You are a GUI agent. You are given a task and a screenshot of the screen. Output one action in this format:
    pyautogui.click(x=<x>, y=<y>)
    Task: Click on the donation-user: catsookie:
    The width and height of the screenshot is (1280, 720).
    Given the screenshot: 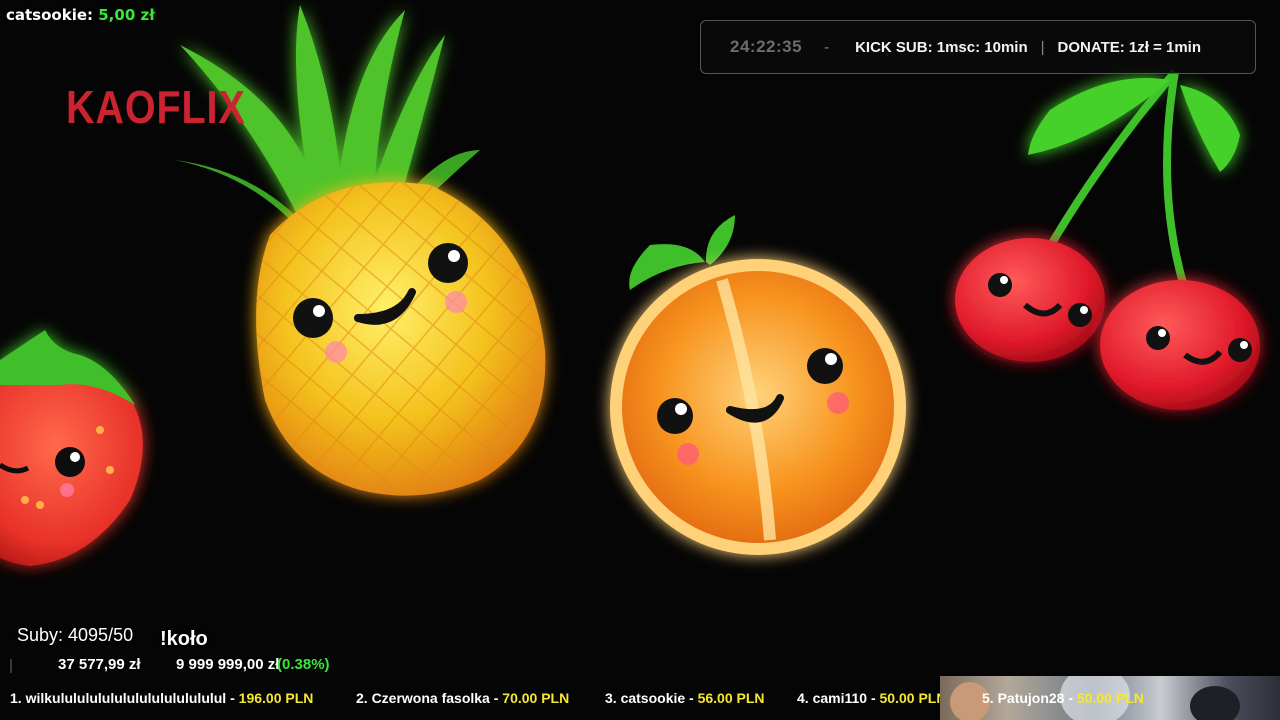 What is the action you would take?
    pyautogui.click(x=50, y=15)
    